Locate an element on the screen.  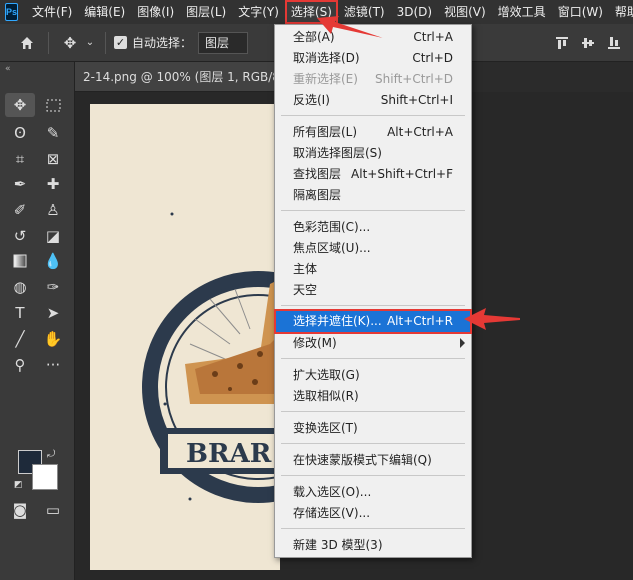
menu-item-transform-selection: 变换选区(T) is located at coordinates (373, 428).